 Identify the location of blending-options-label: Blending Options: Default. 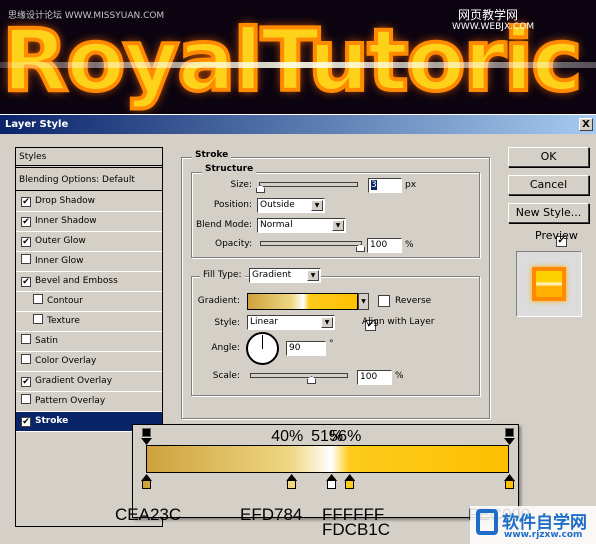
(77, 180).